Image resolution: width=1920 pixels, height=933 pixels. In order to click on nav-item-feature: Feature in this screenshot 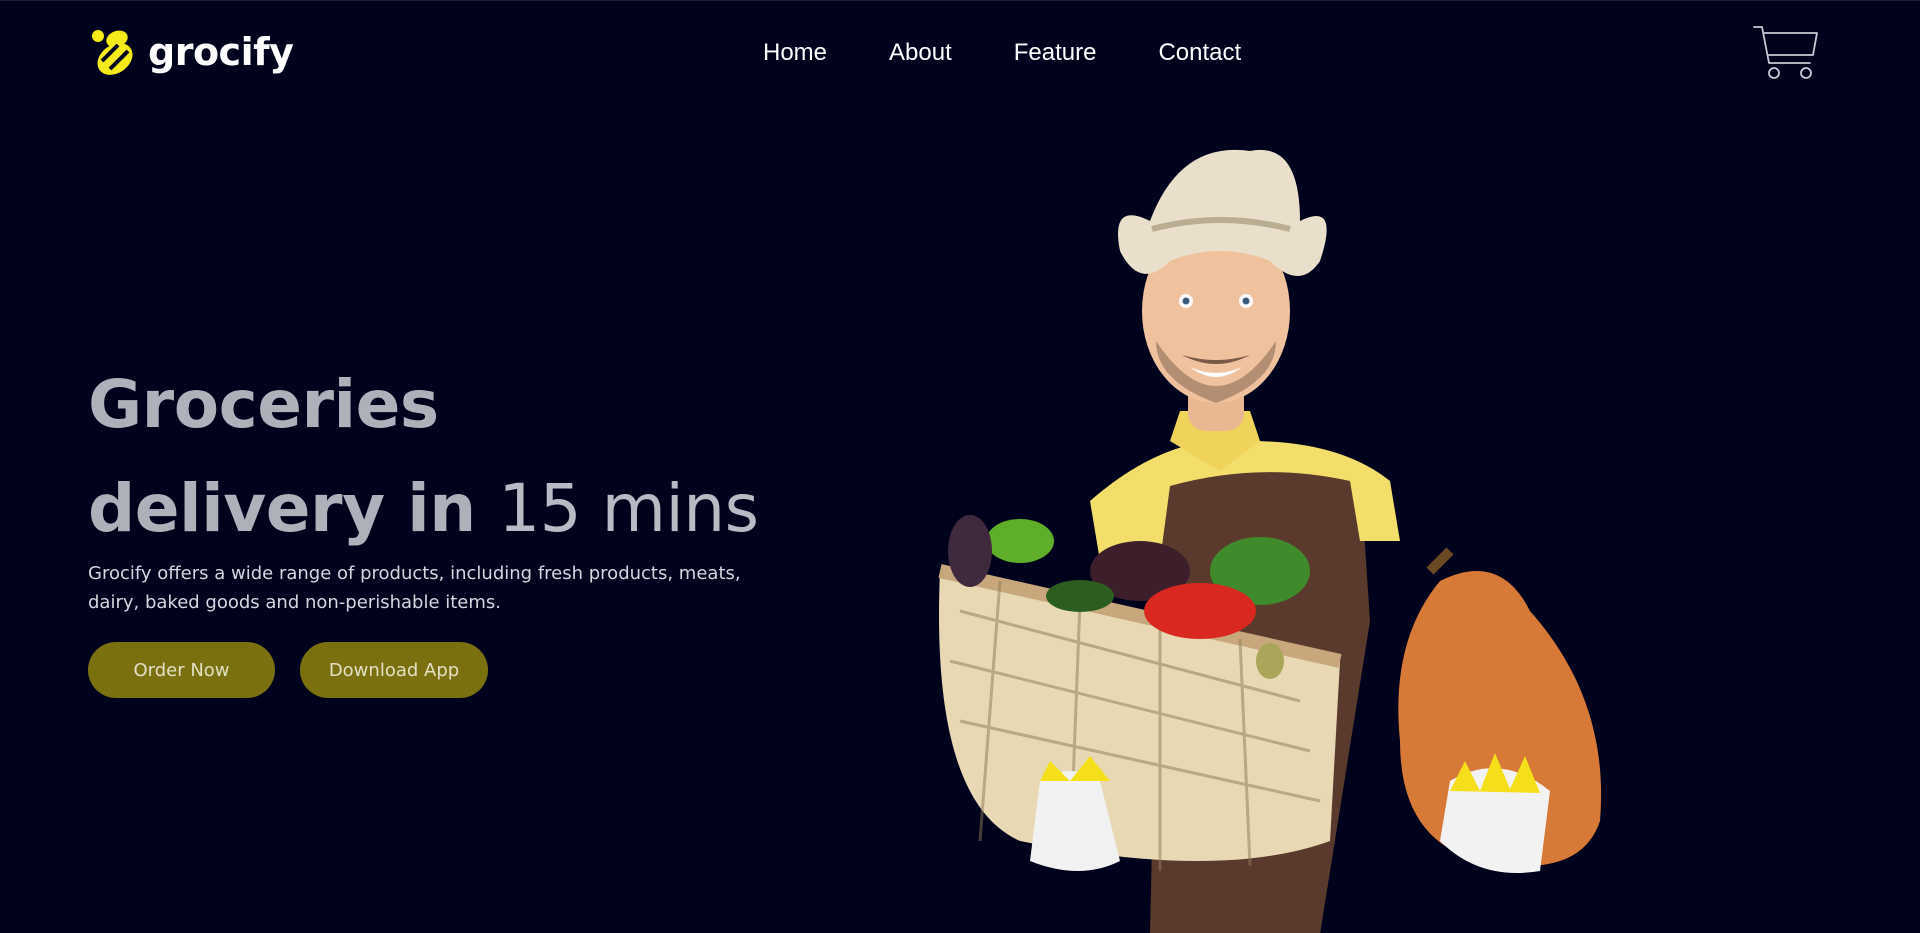, I will do `click(1055, 53)`.